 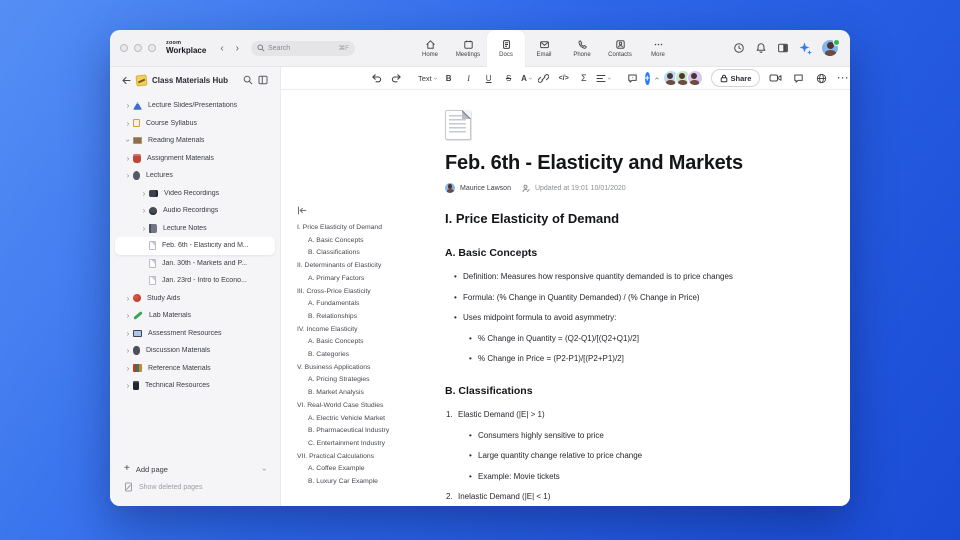 I want to click on doc-block-num: 1. Elastic Demand (|E| > 1), so click(x=617, y=415).